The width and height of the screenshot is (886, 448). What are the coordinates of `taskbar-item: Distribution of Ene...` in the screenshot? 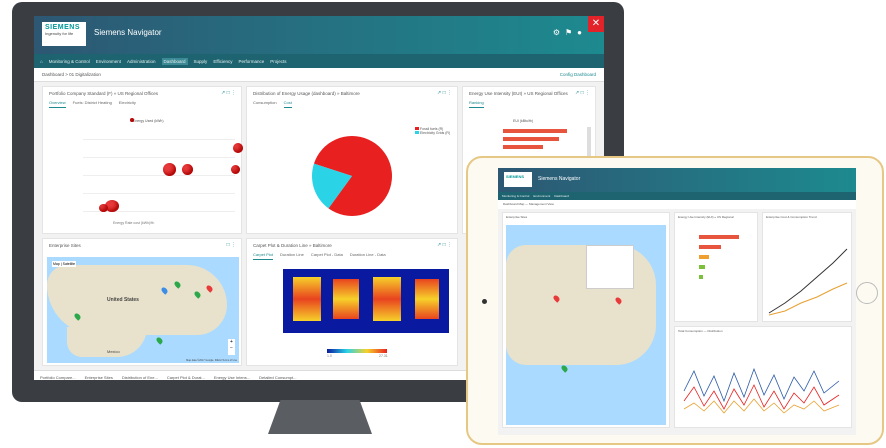 It's located at (140, 377).